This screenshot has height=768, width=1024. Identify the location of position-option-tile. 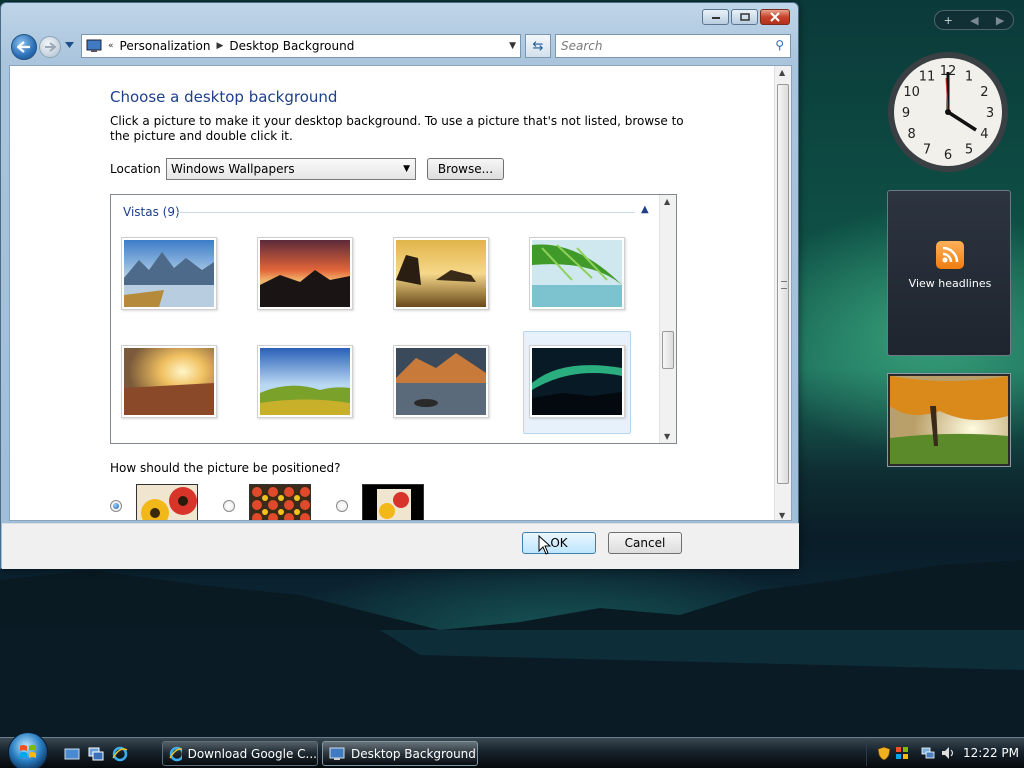
(280, 502).